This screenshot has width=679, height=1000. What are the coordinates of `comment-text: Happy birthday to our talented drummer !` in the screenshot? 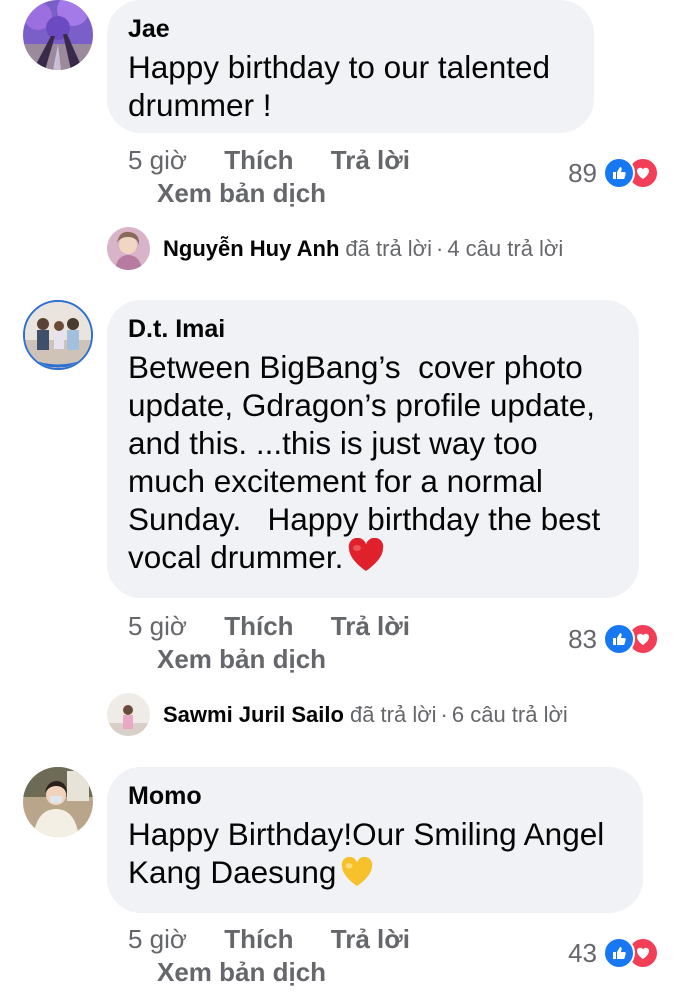 It's located at (339, 86).